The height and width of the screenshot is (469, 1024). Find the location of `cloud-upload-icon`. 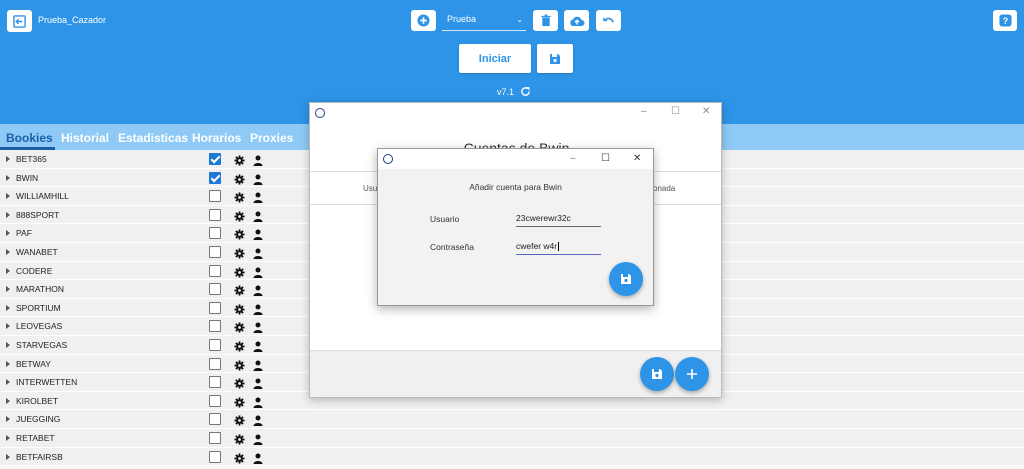

cloud-upload-icon is located at coordinates (576, 21).